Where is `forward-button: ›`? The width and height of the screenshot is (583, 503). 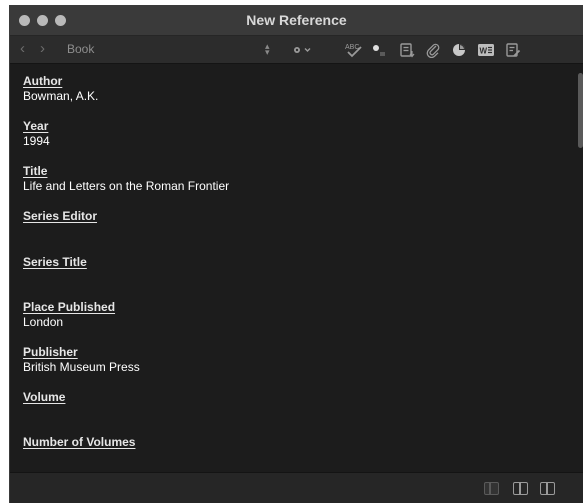 forward-button: › is located at coordinates (42, 48).